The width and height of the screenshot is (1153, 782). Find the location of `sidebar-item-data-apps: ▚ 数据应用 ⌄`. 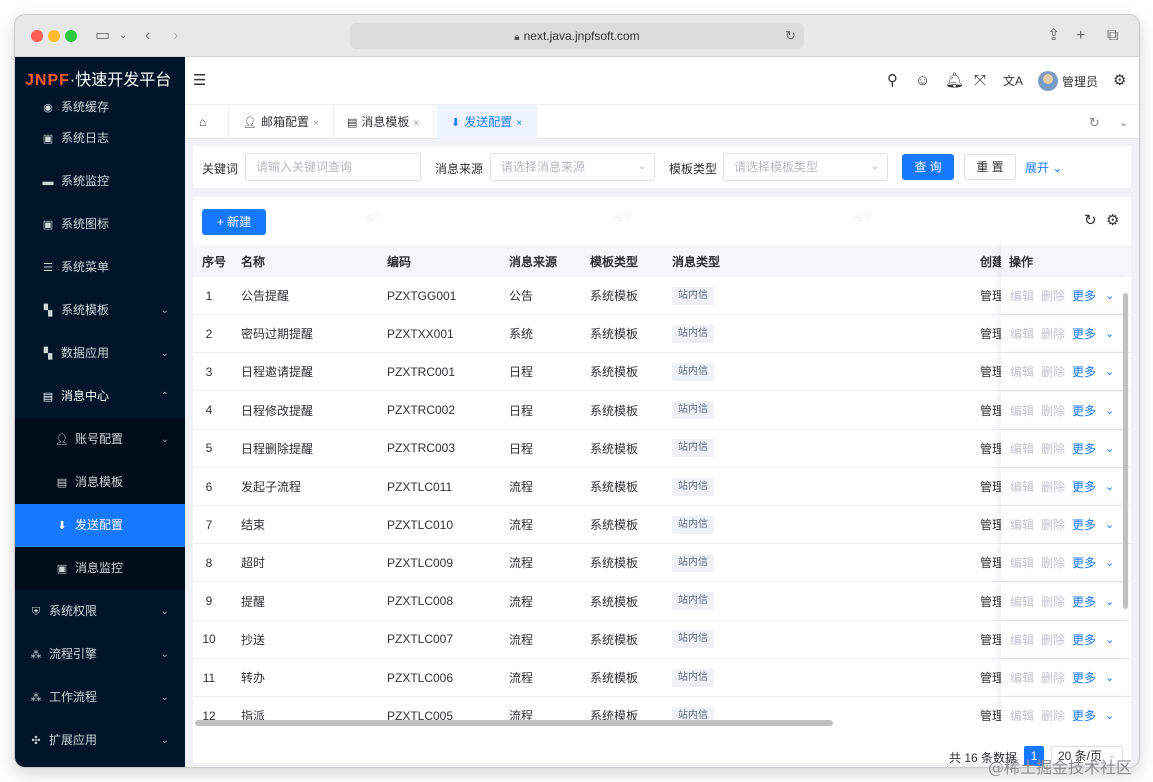

sidebar-item-data-apps: ▚ 数据应用 ⌄ is located at coordinates (100, 353).